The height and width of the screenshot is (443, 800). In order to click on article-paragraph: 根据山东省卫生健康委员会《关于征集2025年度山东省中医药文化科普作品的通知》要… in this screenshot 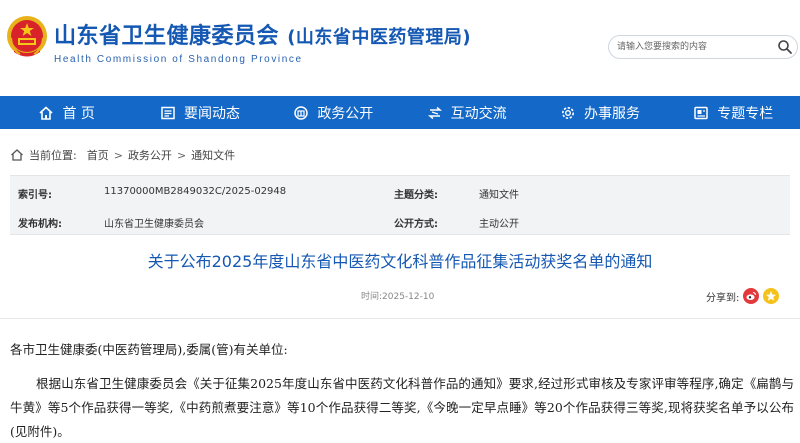, I will do `click(402, 407)`.